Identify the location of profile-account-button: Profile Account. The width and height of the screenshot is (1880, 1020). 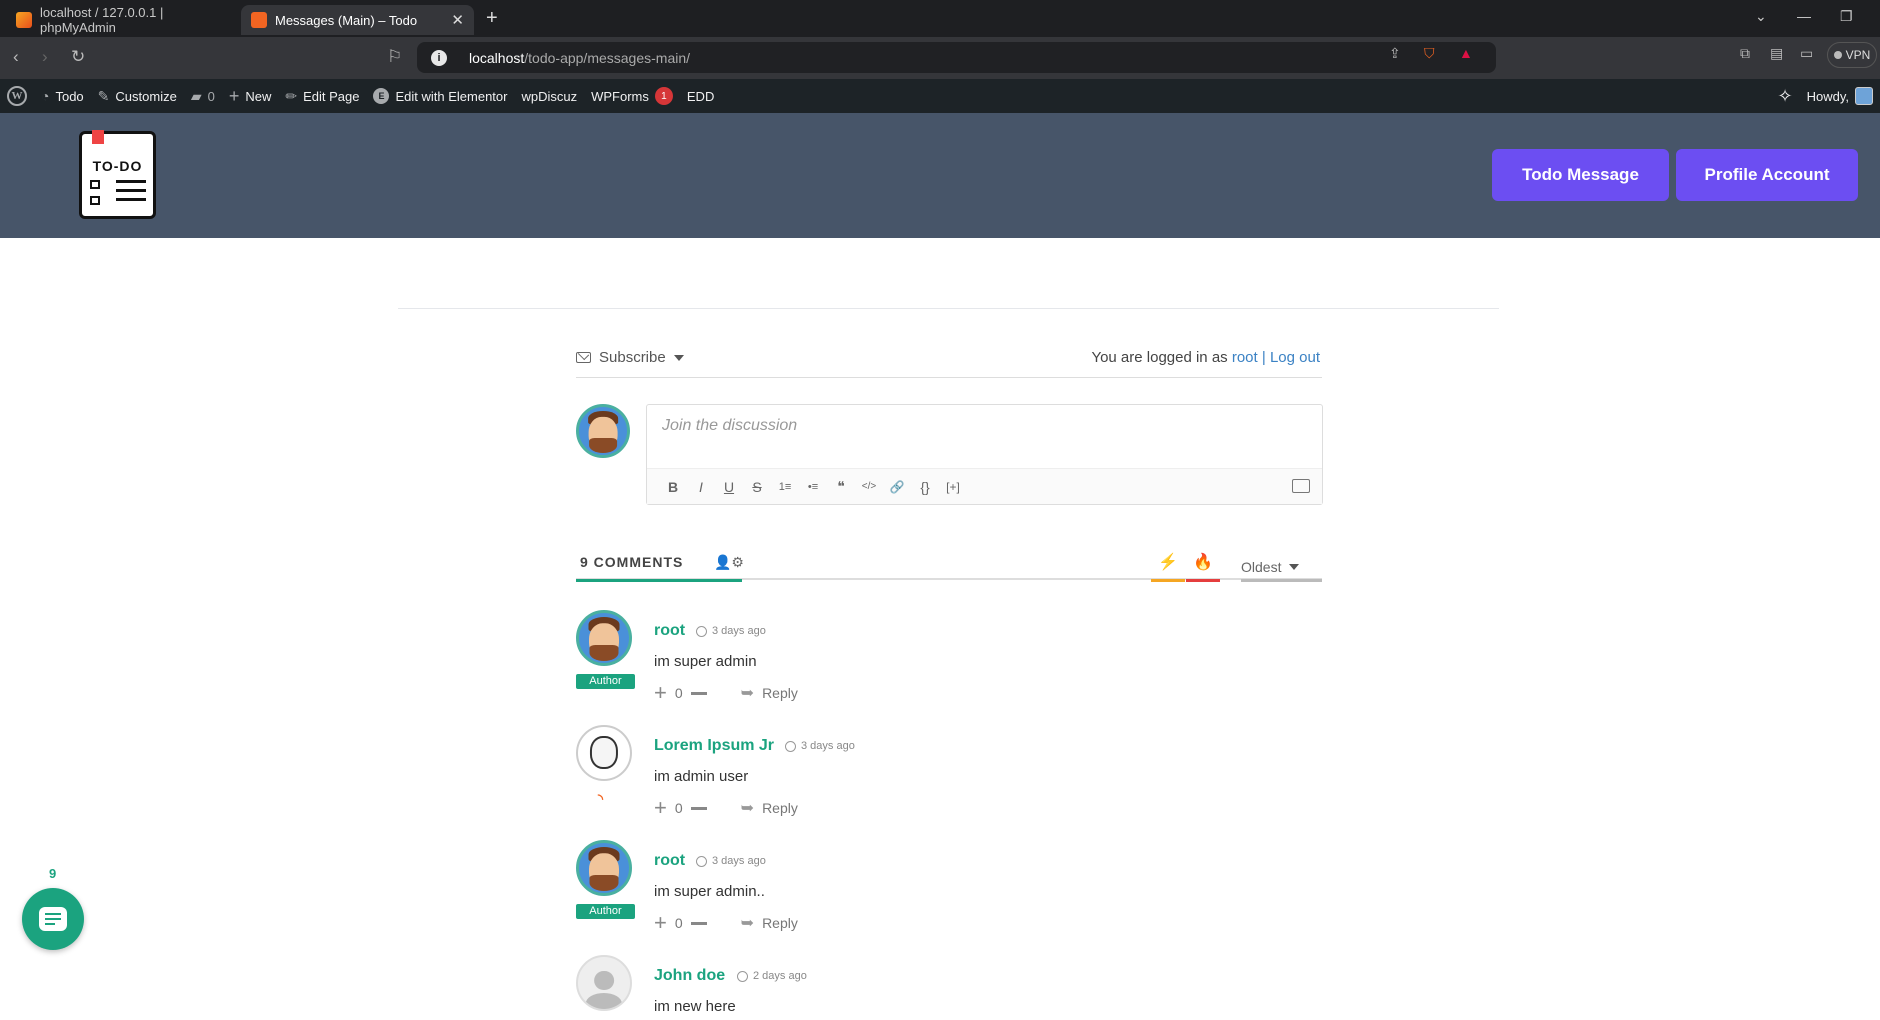
(1767, 175).